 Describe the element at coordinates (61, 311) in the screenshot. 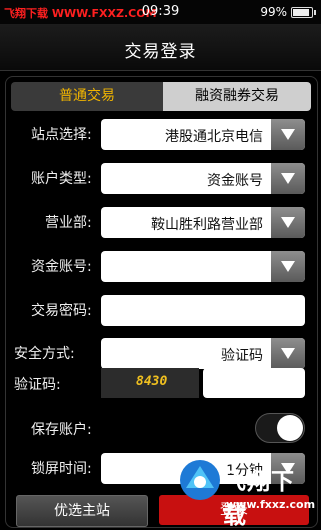

I see `password-label: 交易密码:` at that location.